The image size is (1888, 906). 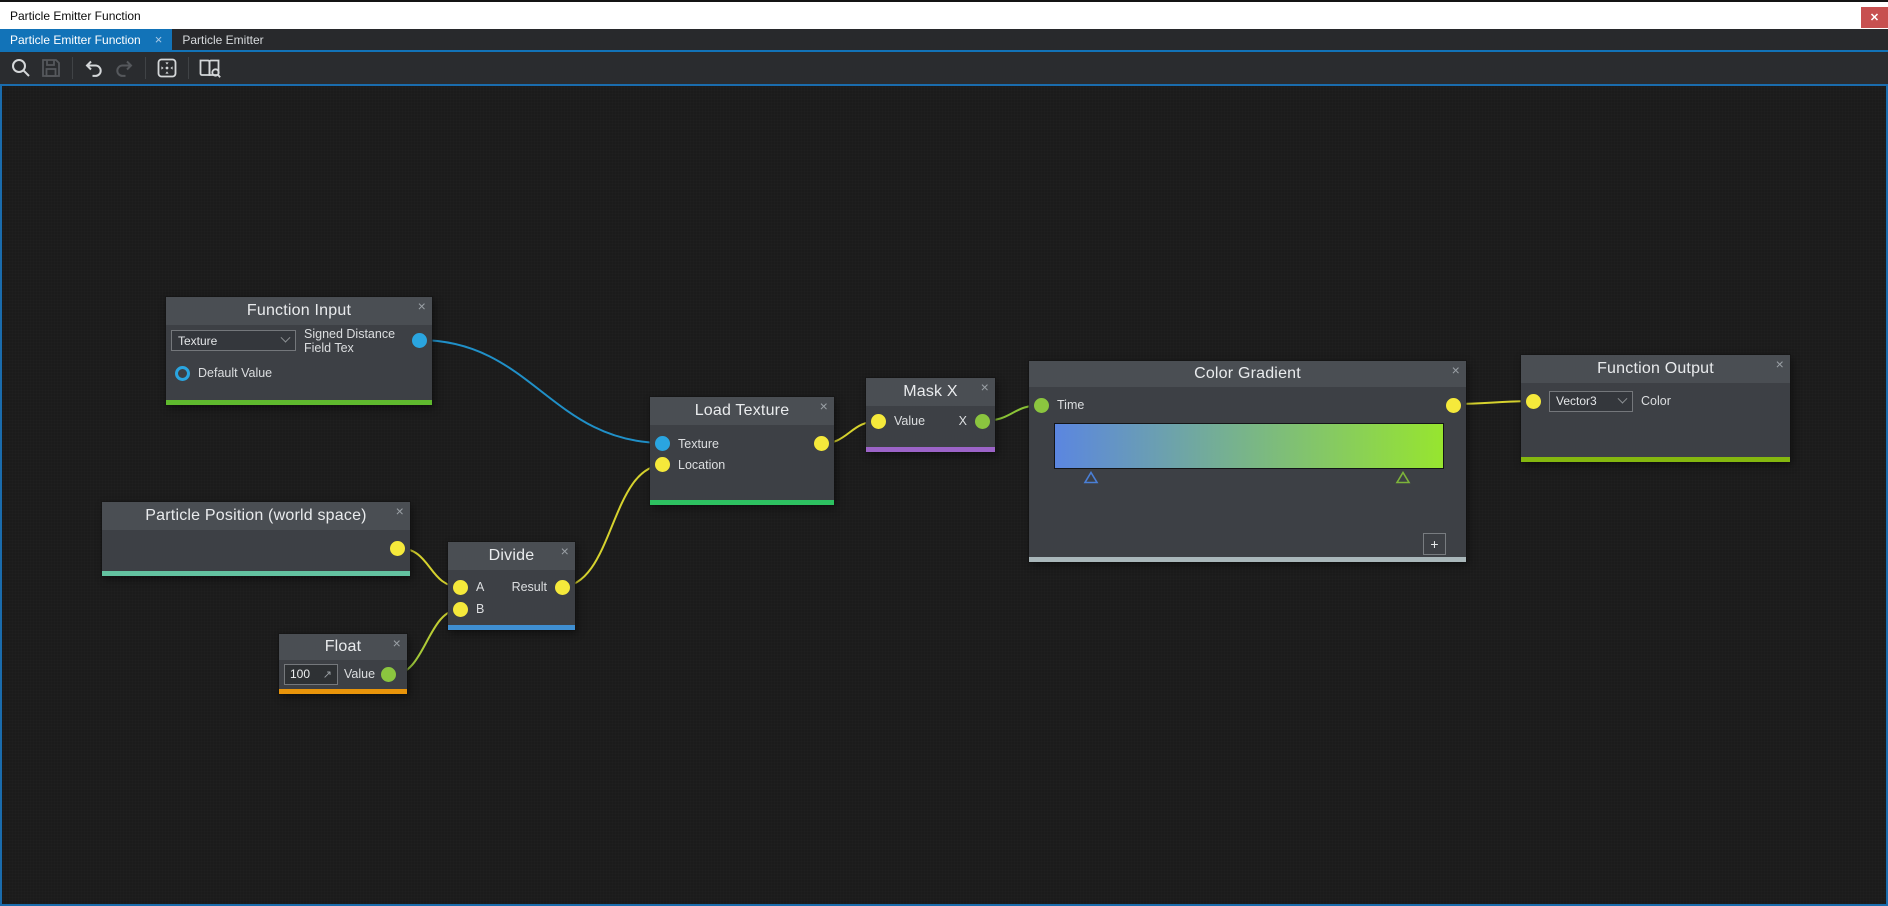 I want to click on output-port, so click(x=821, y=443).